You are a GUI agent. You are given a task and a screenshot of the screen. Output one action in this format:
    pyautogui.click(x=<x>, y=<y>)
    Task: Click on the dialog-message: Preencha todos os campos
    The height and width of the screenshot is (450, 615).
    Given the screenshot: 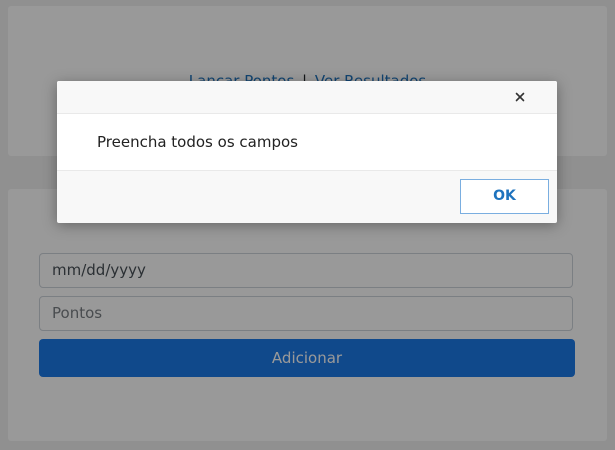 What is the action you would take?
    pyautogui.click(x=197, y=142)
    